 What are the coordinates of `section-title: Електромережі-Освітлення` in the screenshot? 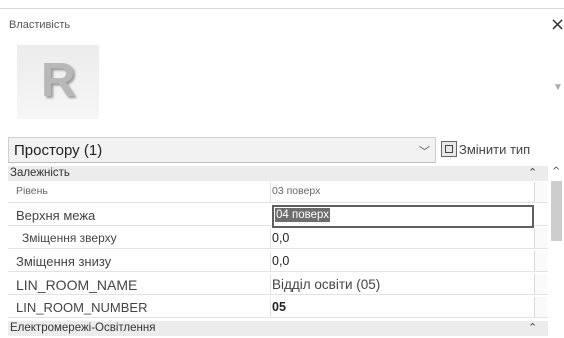 It's located at (83, 328).